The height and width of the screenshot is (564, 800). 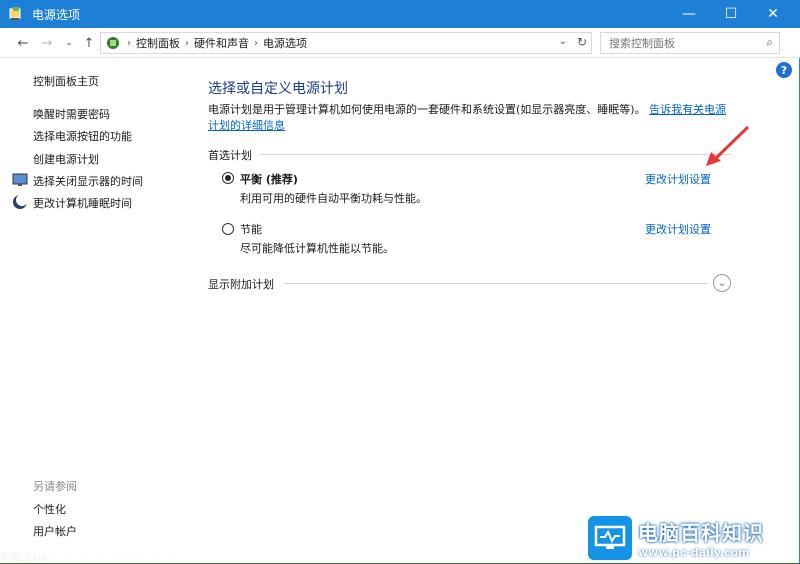 I want to click on search-input, so click(x=684, y=43).